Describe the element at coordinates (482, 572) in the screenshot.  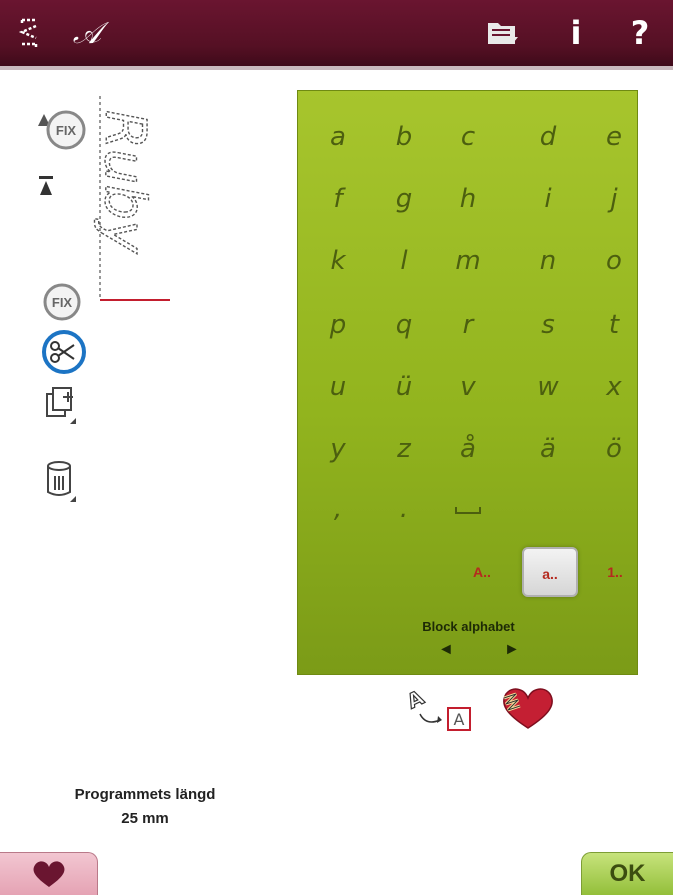
I see `mode-uppercase-button: A..` at that location.